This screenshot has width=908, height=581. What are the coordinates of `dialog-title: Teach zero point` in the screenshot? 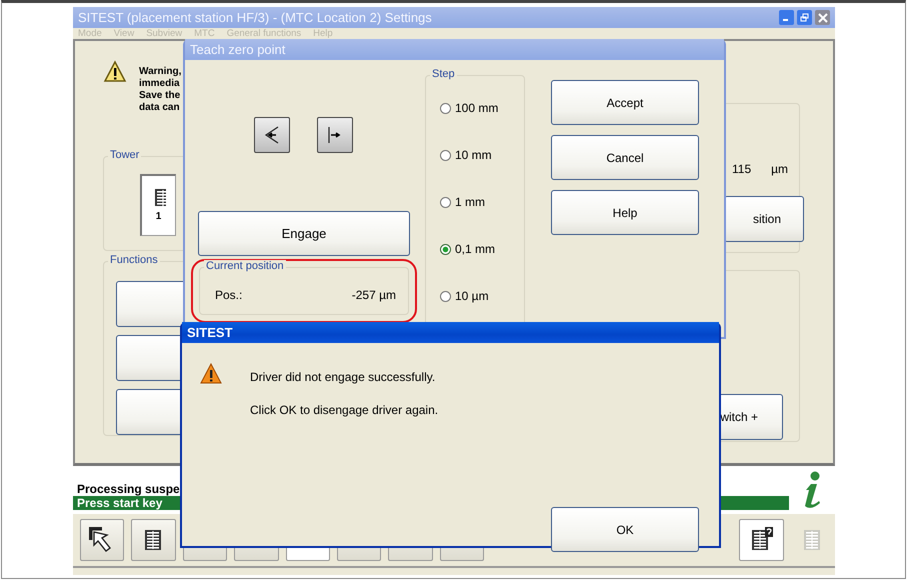 It's located at (238, 49).